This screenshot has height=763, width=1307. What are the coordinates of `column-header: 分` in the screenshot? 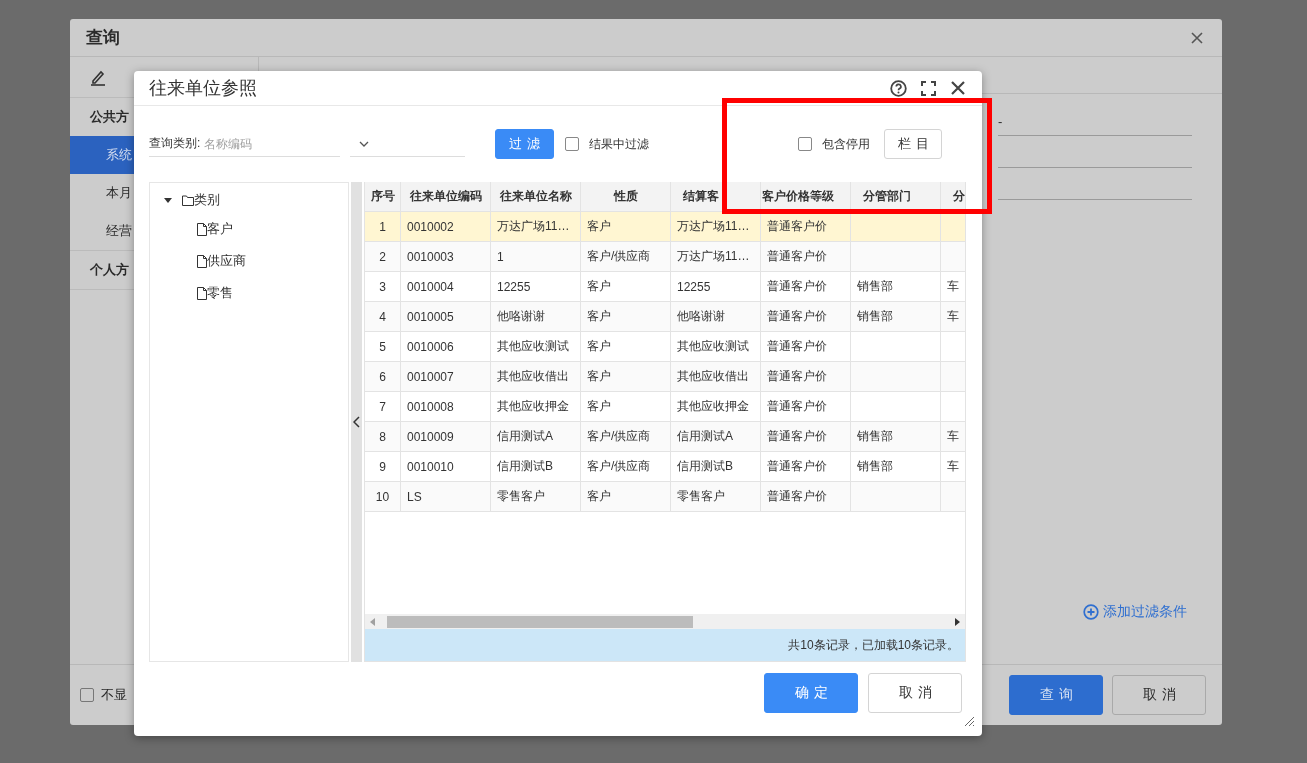 It's located at (953, 197).